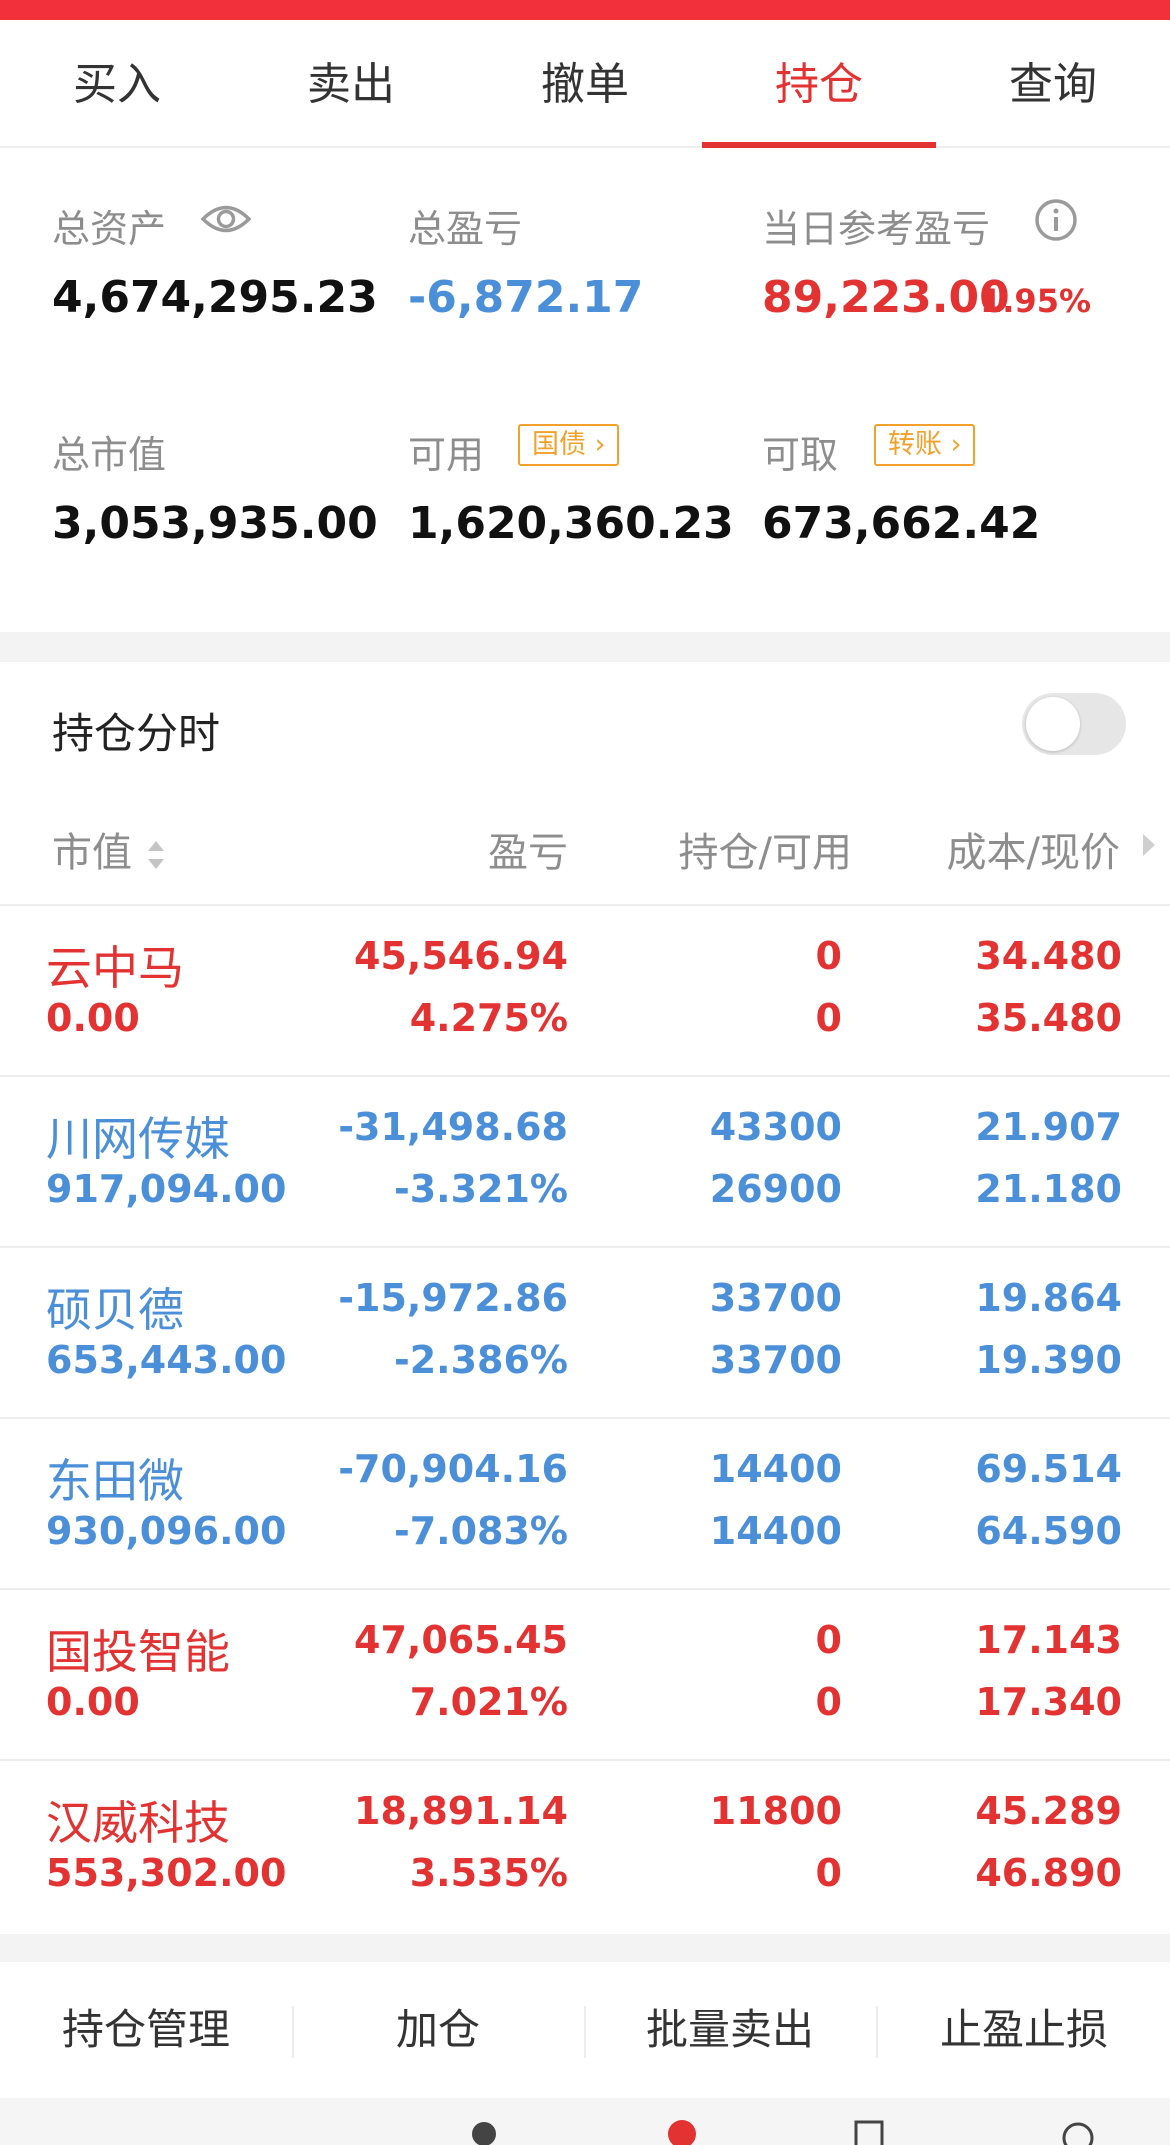 This screenshot has height=2145, width=1170. What do you see at coordinates (109, 229) in the screenshot?
I see `total-assets-label: 总资产` at bounding box center [109, 229].